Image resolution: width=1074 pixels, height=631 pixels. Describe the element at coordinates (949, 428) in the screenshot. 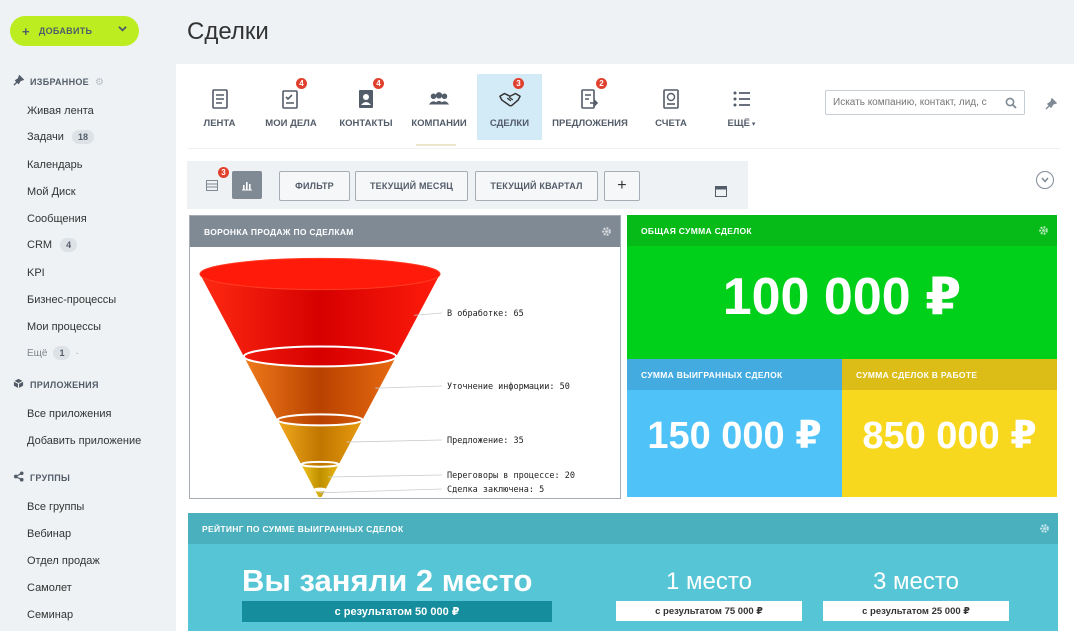

I see `in-progress-deals-widget: СУММА СДЕЛОК В РАБОТЕ 850 000 ₽` at that location.